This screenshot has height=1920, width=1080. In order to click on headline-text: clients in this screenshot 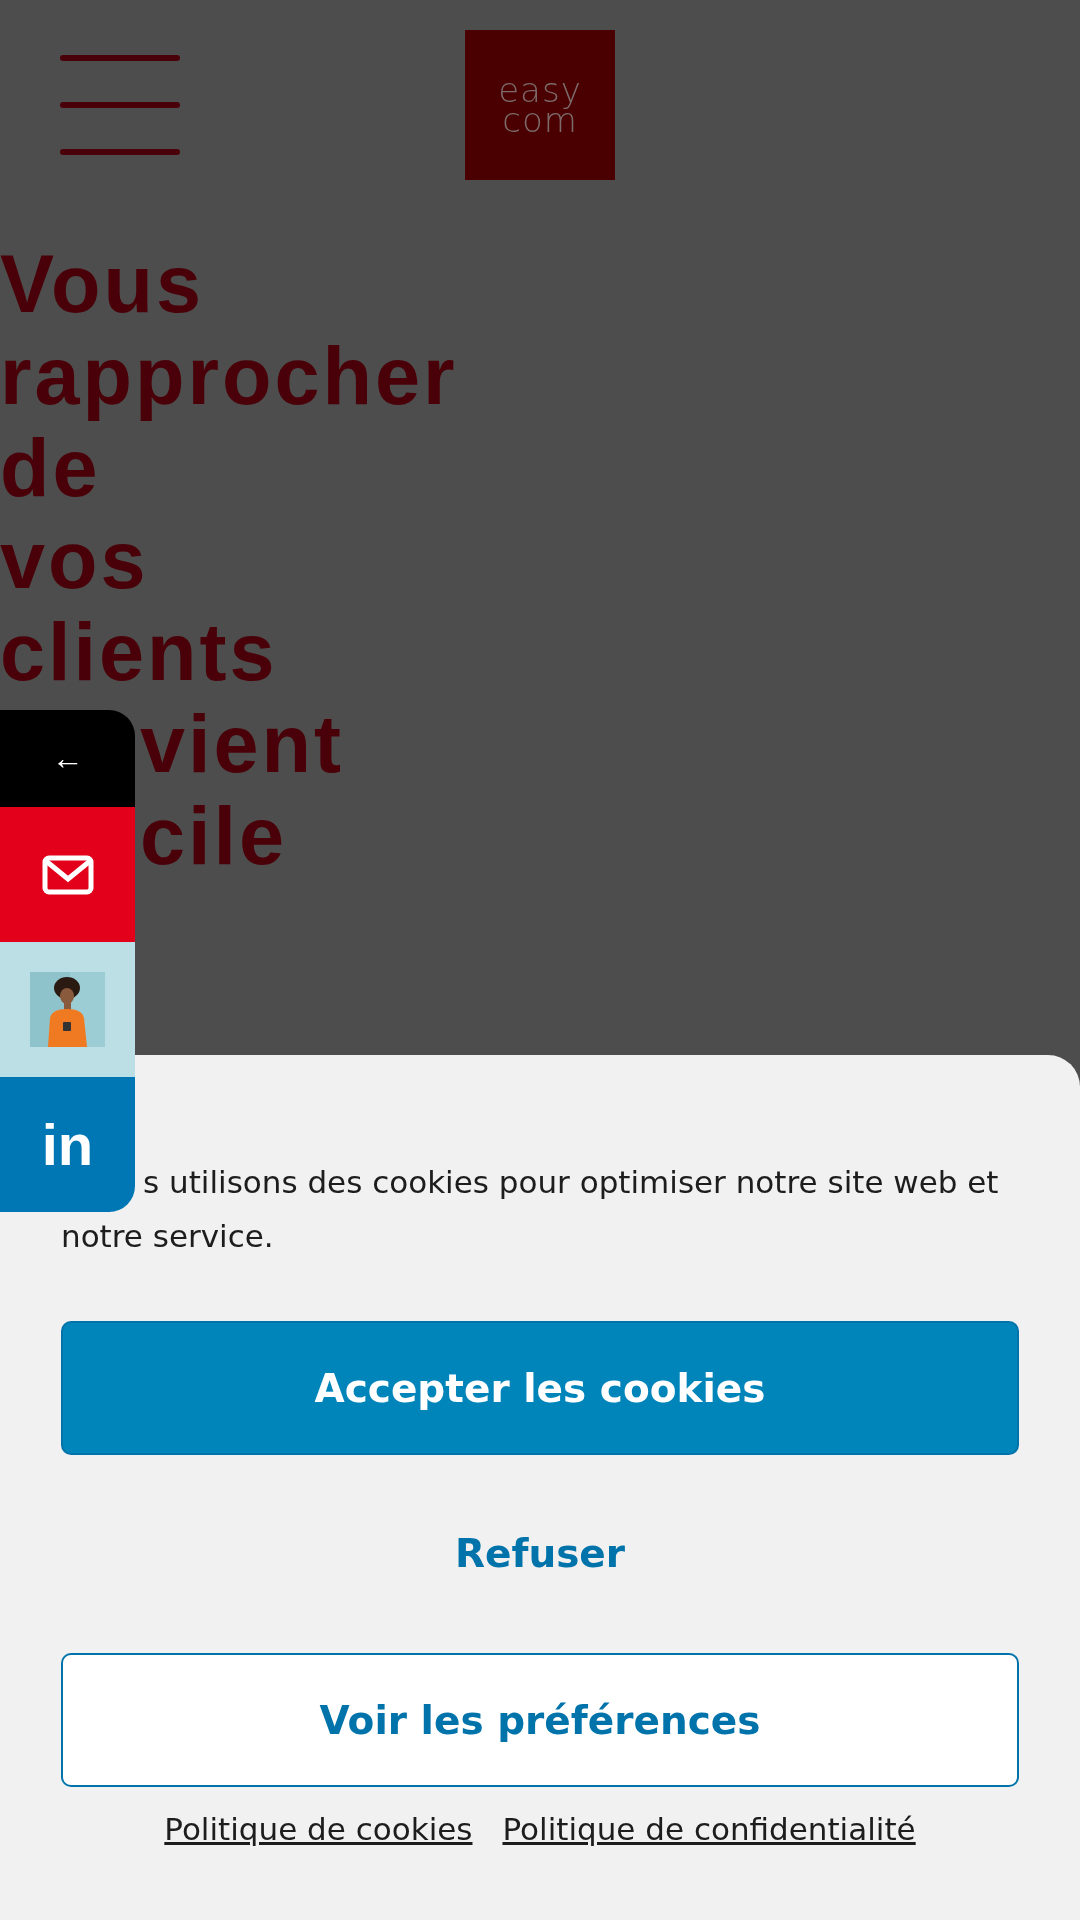, I will do `click(139, 652)`.